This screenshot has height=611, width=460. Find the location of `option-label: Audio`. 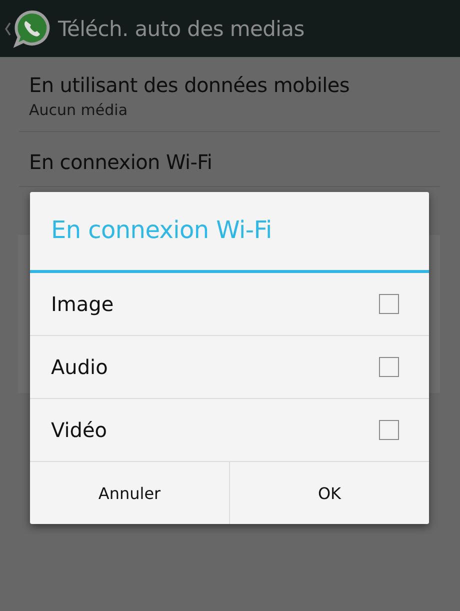

option-label: Audio is located at coordinates (79, 367).